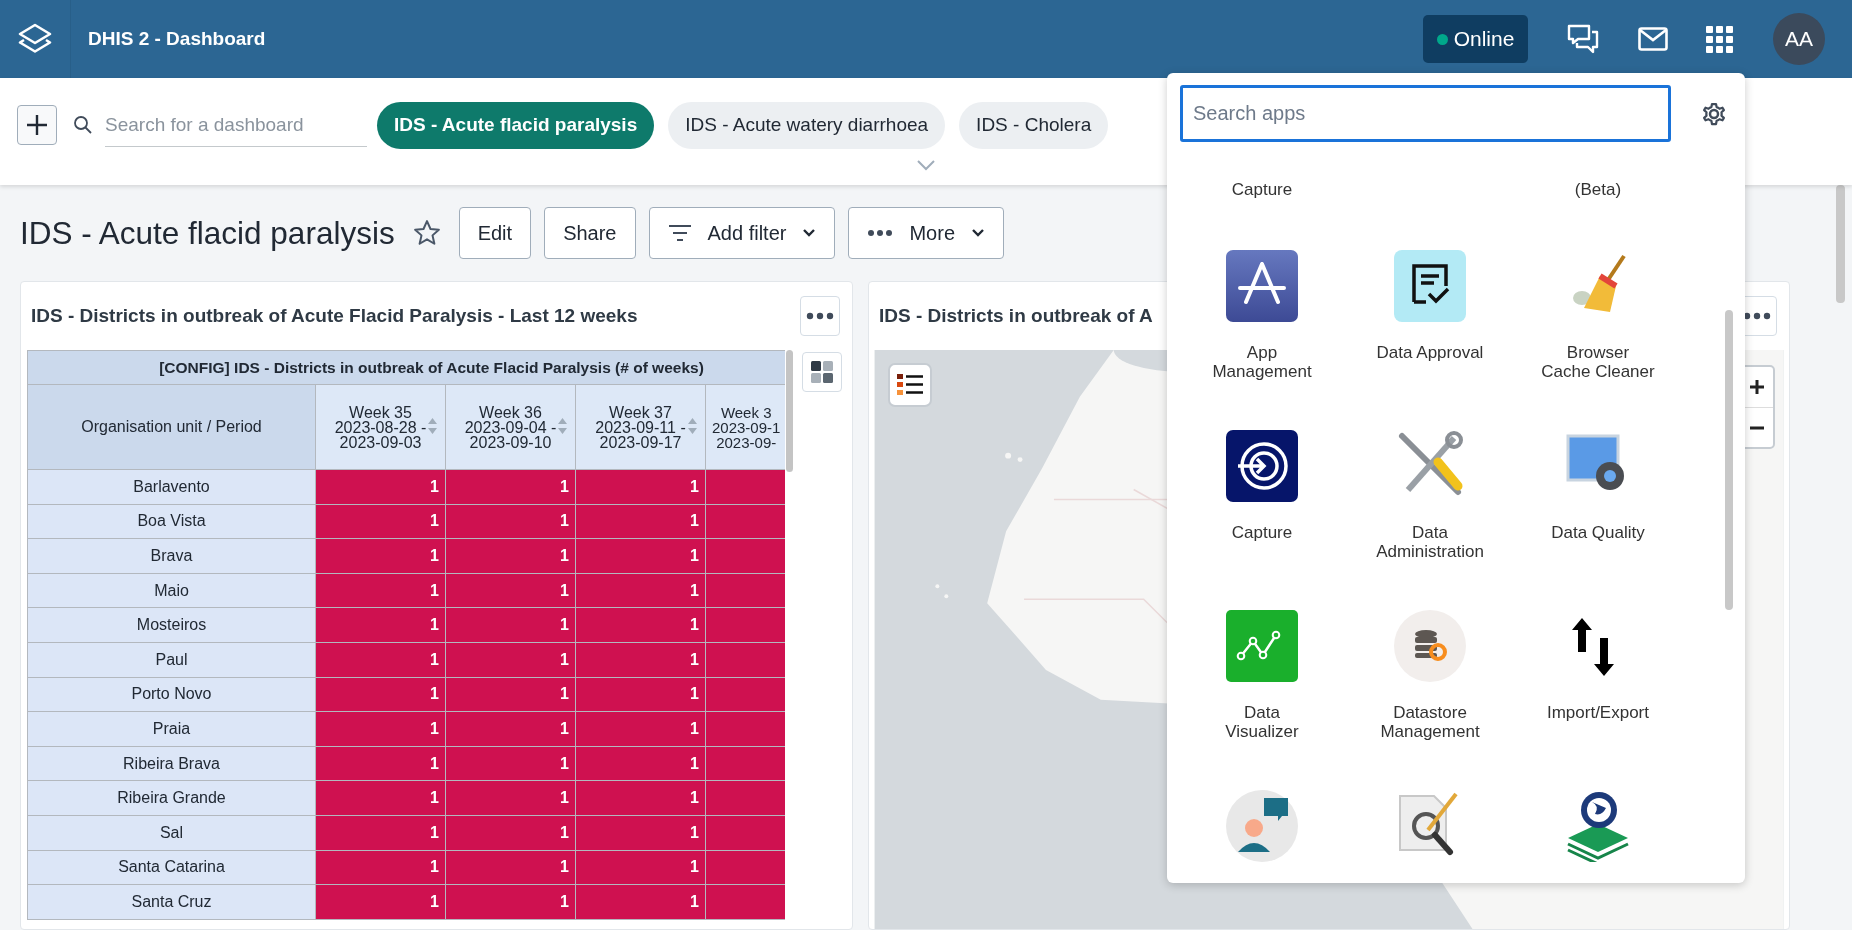 This screenshot has height=930, width=1852. Describe the element at coordinates (1262, 286) in the screenshot. I see `pencils-icon` at that location.